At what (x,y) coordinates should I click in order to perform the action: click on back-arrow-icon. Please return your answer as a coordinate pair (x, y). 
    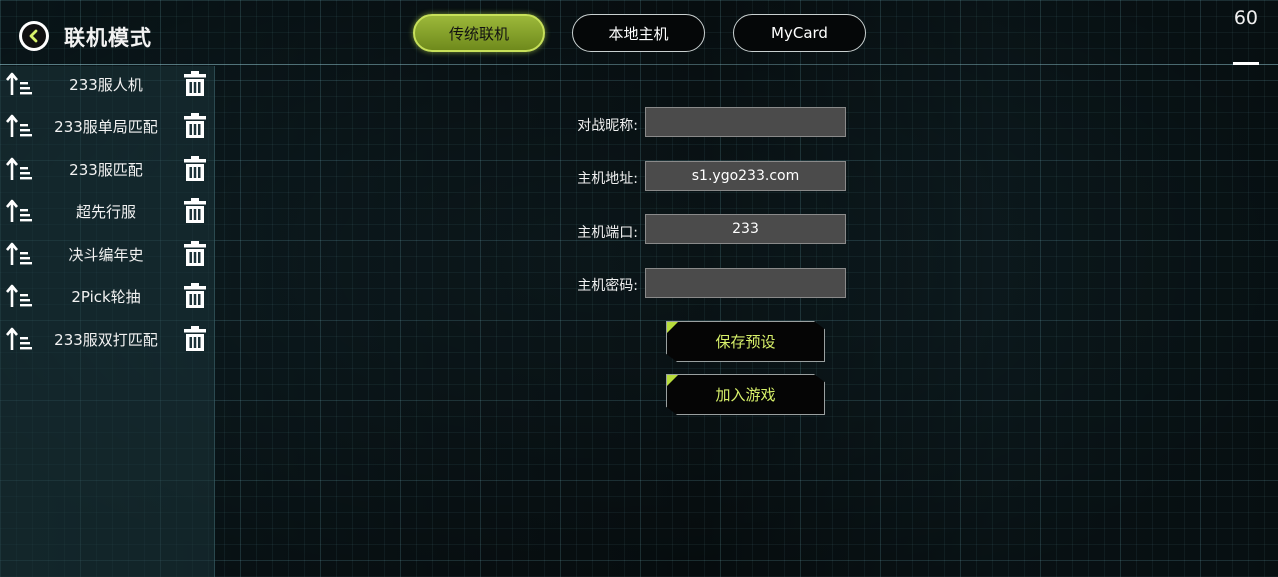
    Looking at the image, I should click on (34, 36).